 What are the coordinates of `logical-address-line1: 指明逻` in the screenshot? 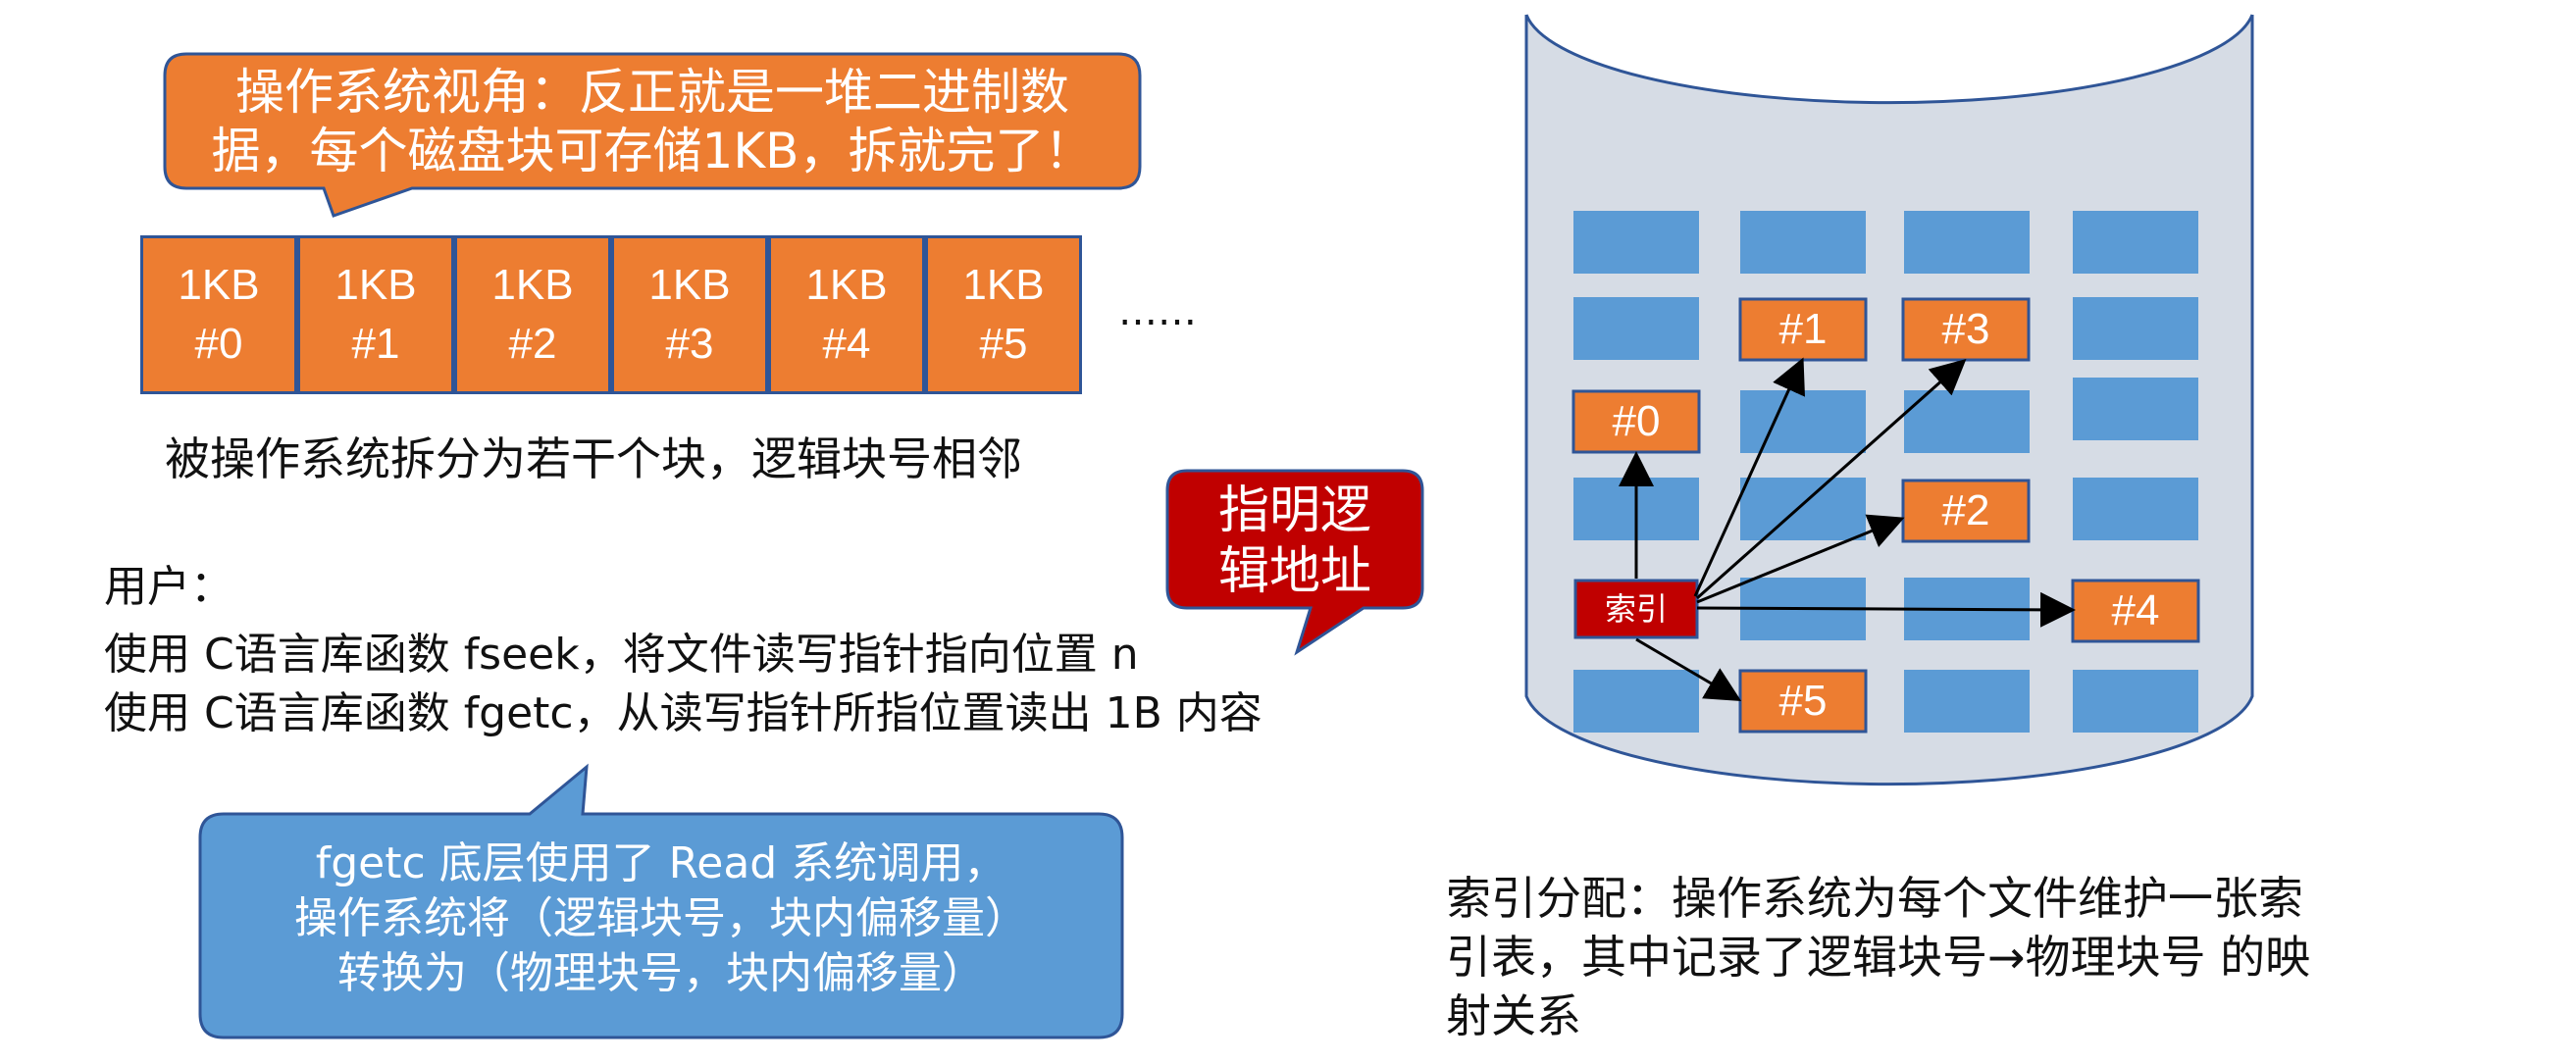 It's located at (1294, 510).